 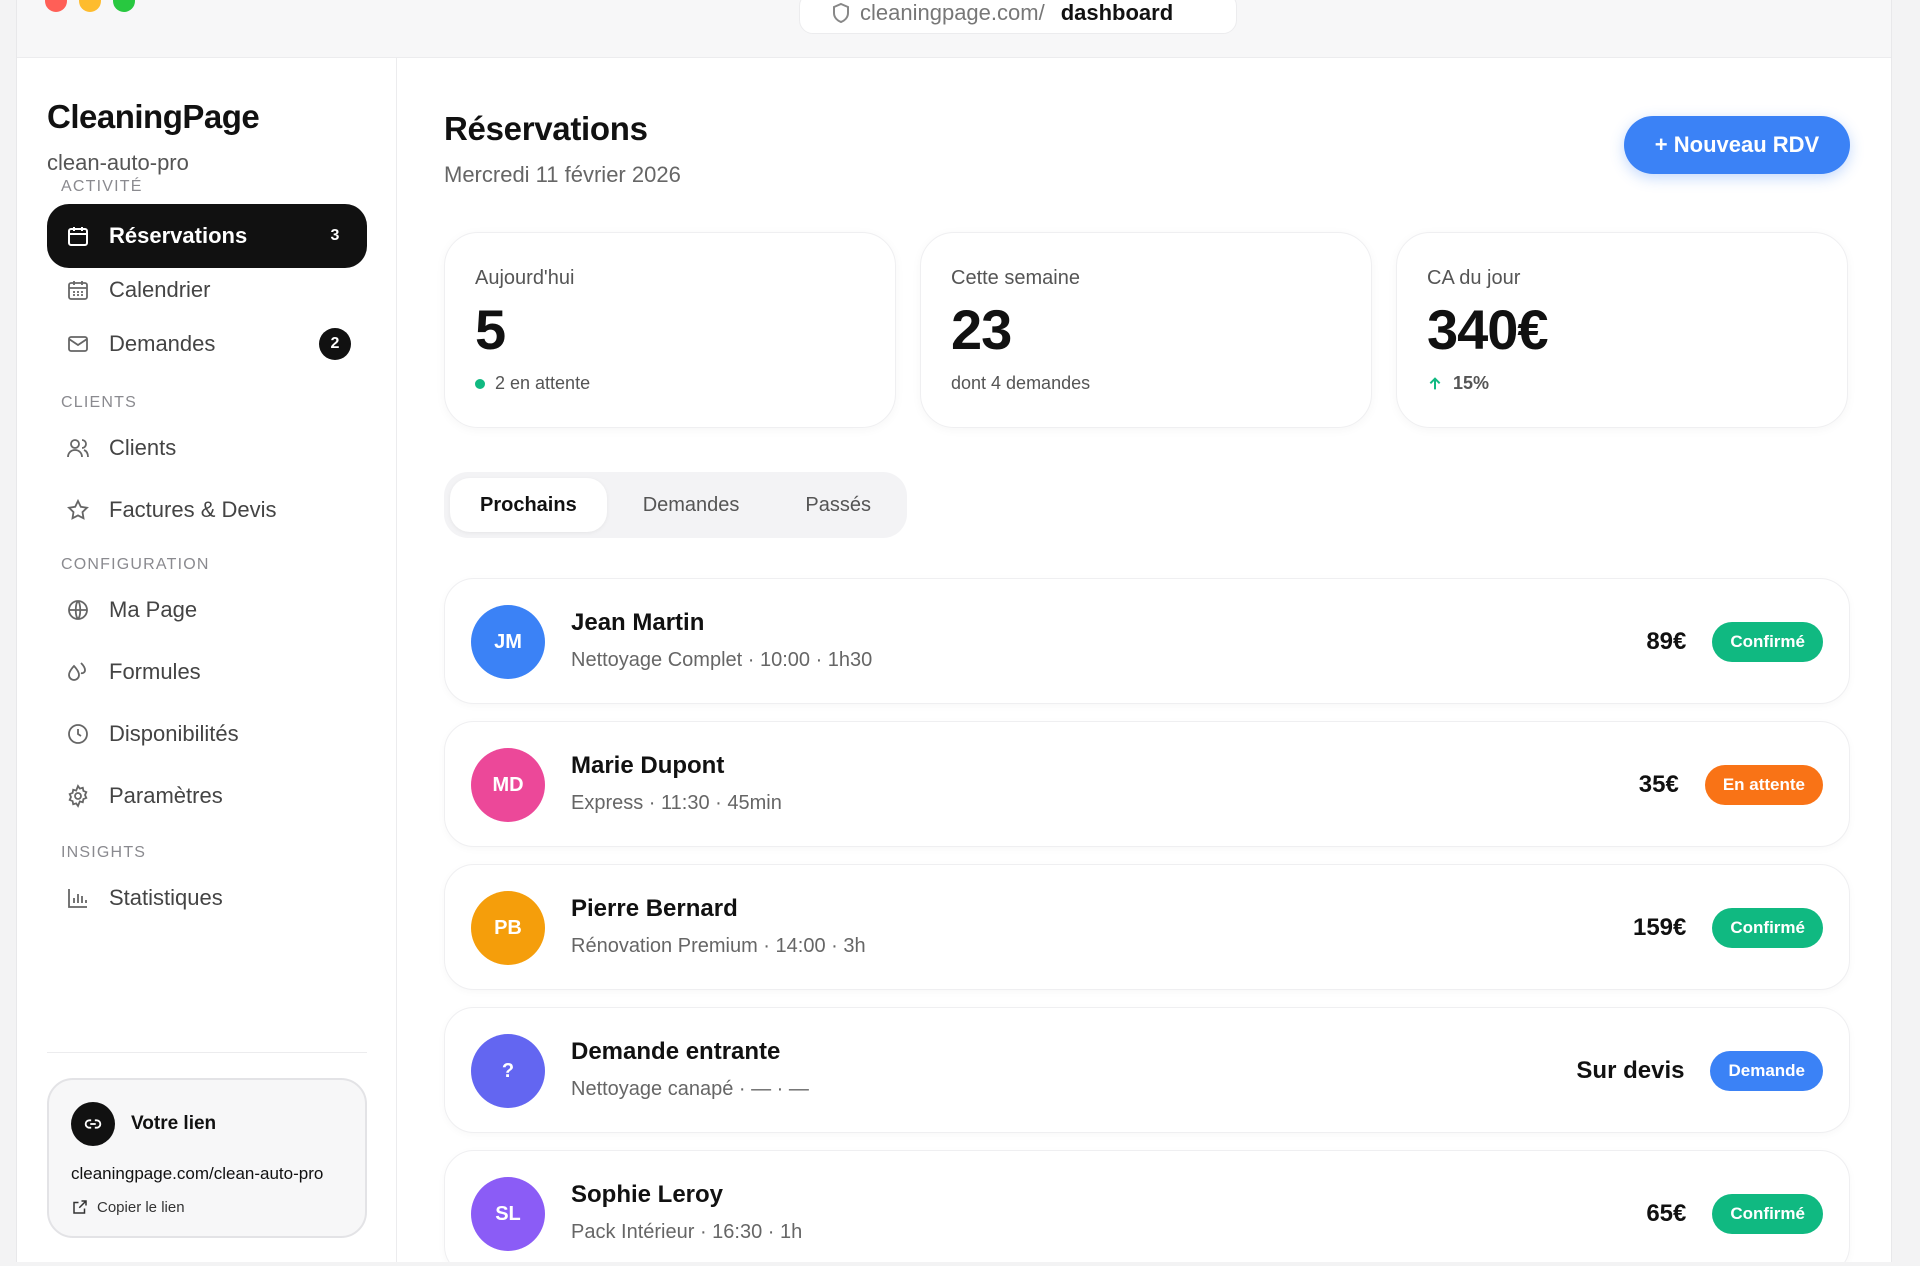 I want to click on page-title: Réservations, so click(x=546, y=128).